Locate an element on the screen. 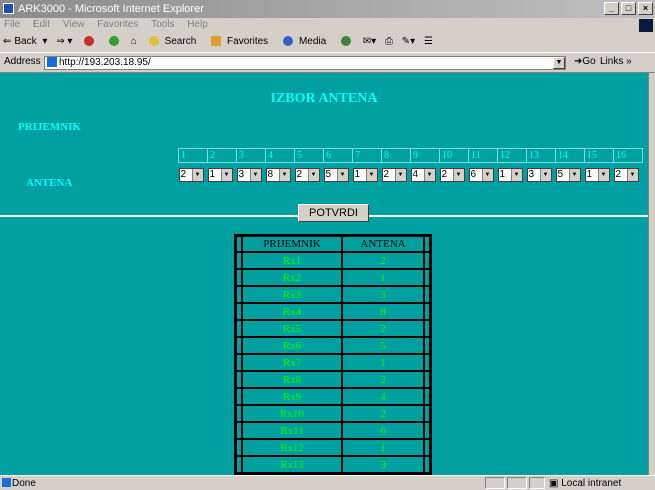 The image size is (655, 490). antenna-select-cell: 4 ▼ is located at coordinates (425, 174).